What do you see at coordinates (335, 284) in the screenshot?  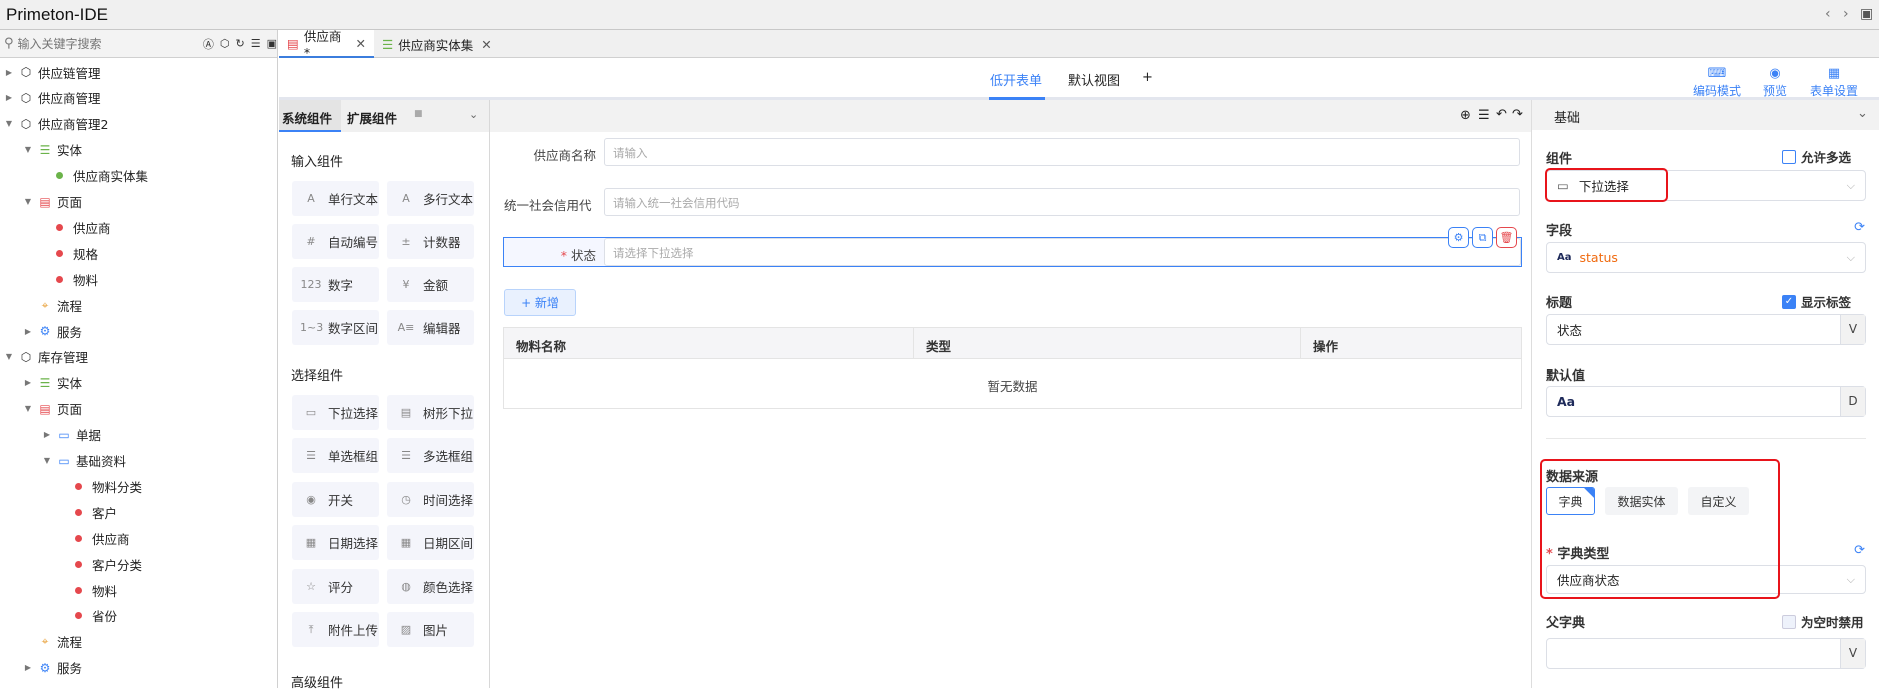 I see `component-item: 123 数字` at bounding box center [335, 284].